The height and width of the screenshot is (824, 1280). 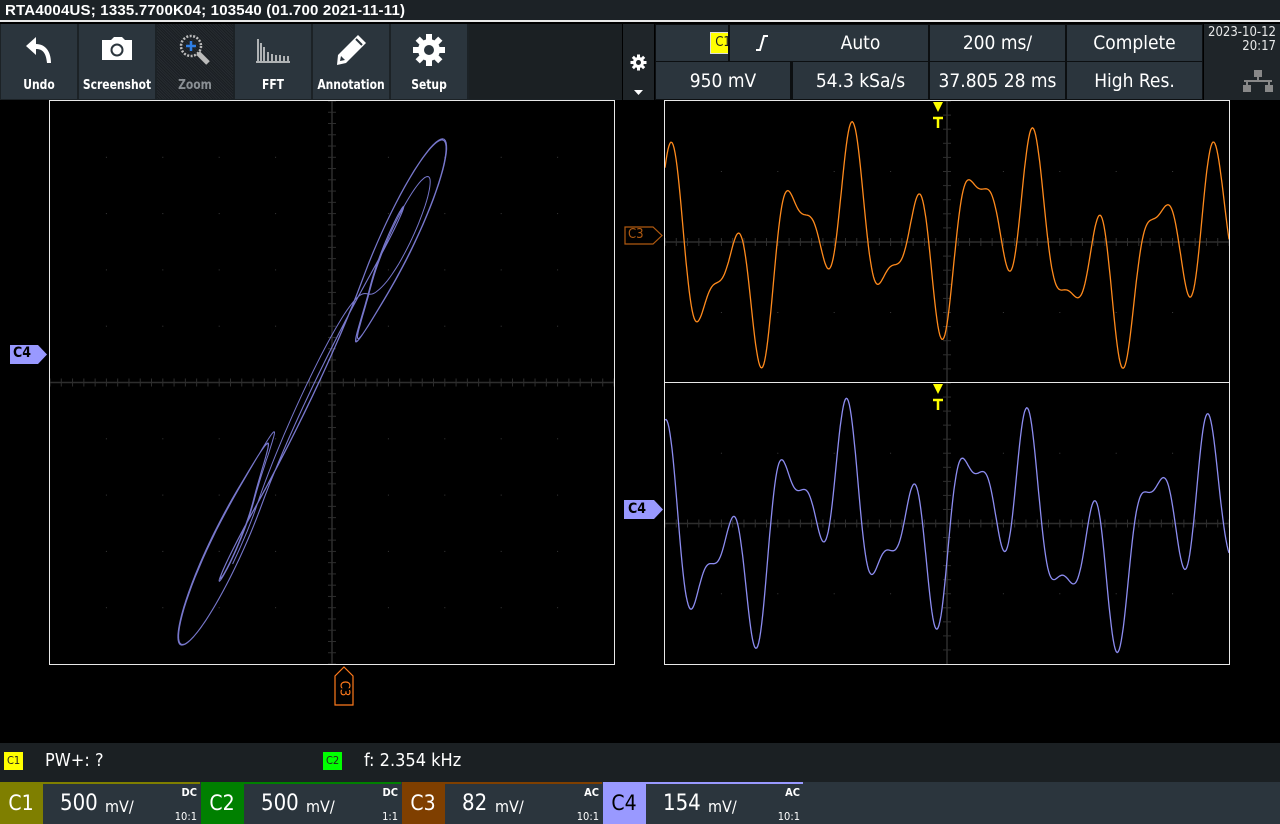 I want to click on measurement-2-value: f: 2.354 kHz, so click(x=412, y=760).